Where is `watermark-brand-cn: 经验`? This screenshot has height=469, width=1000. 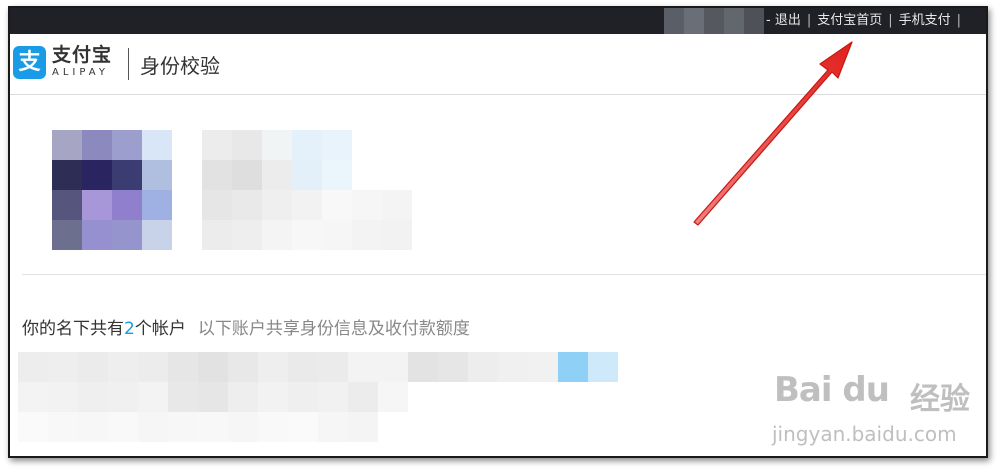 watermark-brand-cn: 经验 is located at coordinates (940, 399).